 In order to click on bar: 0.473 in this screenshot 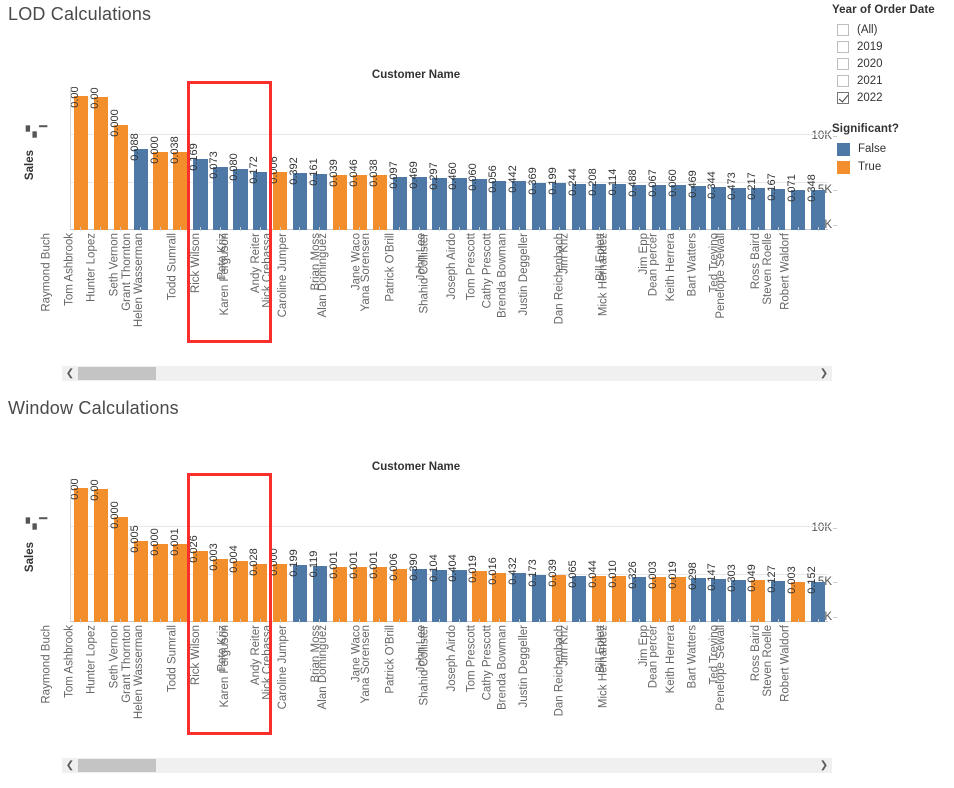, I will do `click(736, 201)`.